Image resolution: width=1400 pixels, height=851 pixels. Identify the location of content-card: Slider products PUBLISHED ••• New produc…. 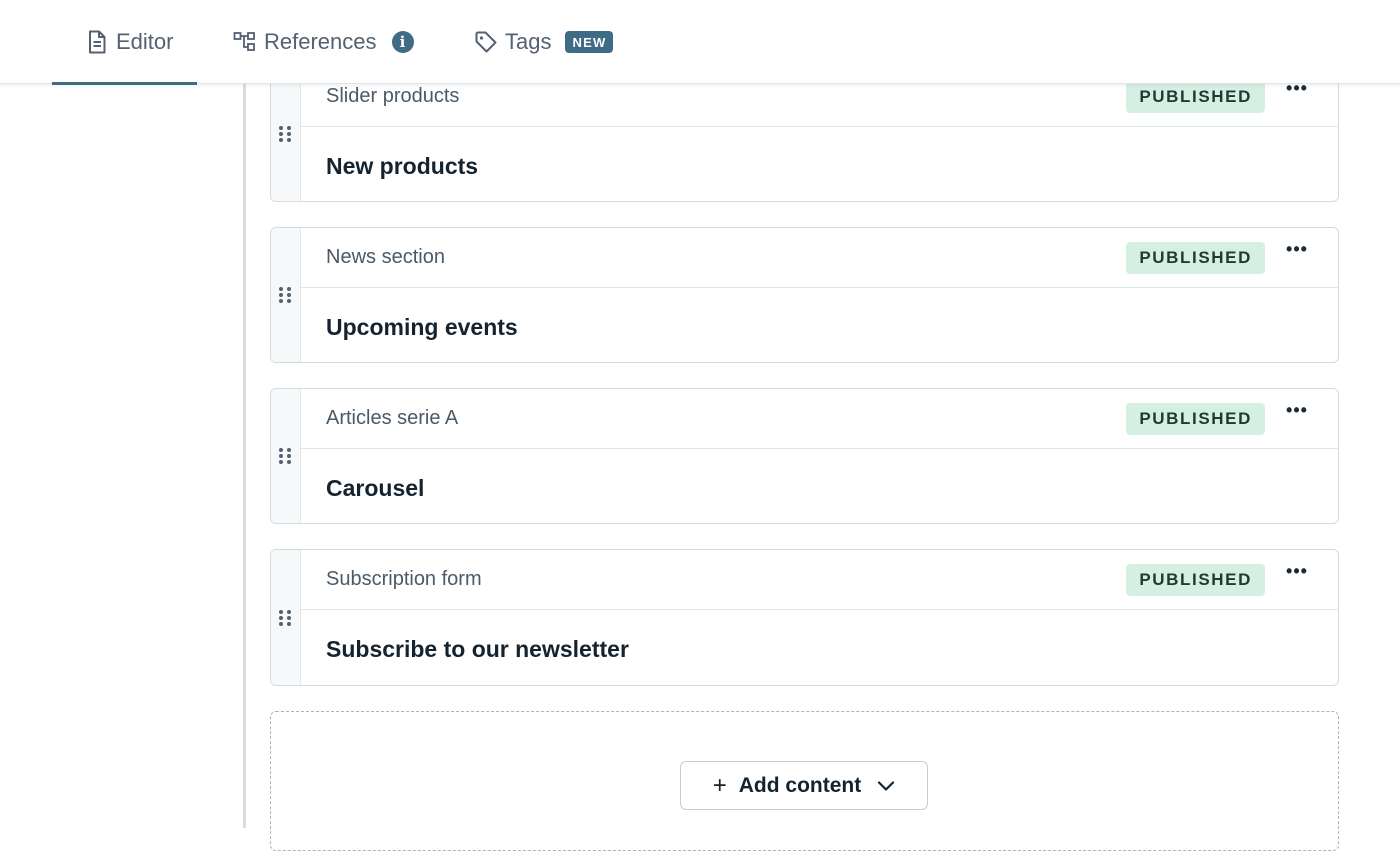
(804, 134).